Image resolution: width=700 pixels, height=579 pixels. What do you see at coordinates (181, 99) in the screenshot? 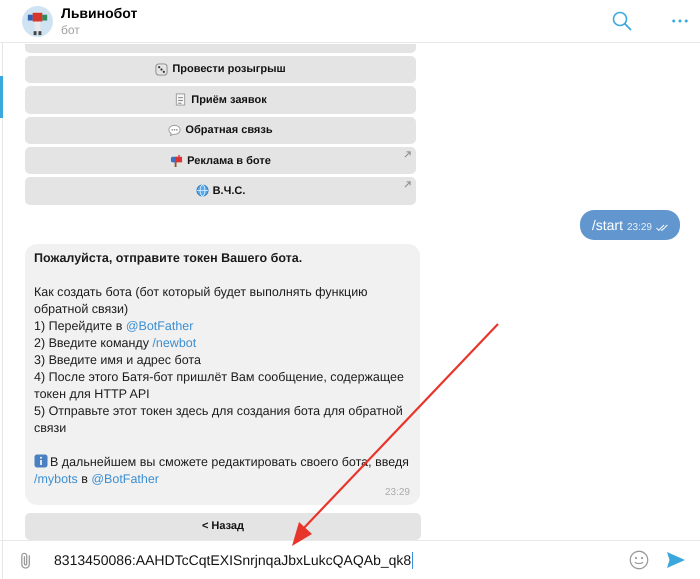
I see `clipboard-icon` at bounding box center [181, 99].